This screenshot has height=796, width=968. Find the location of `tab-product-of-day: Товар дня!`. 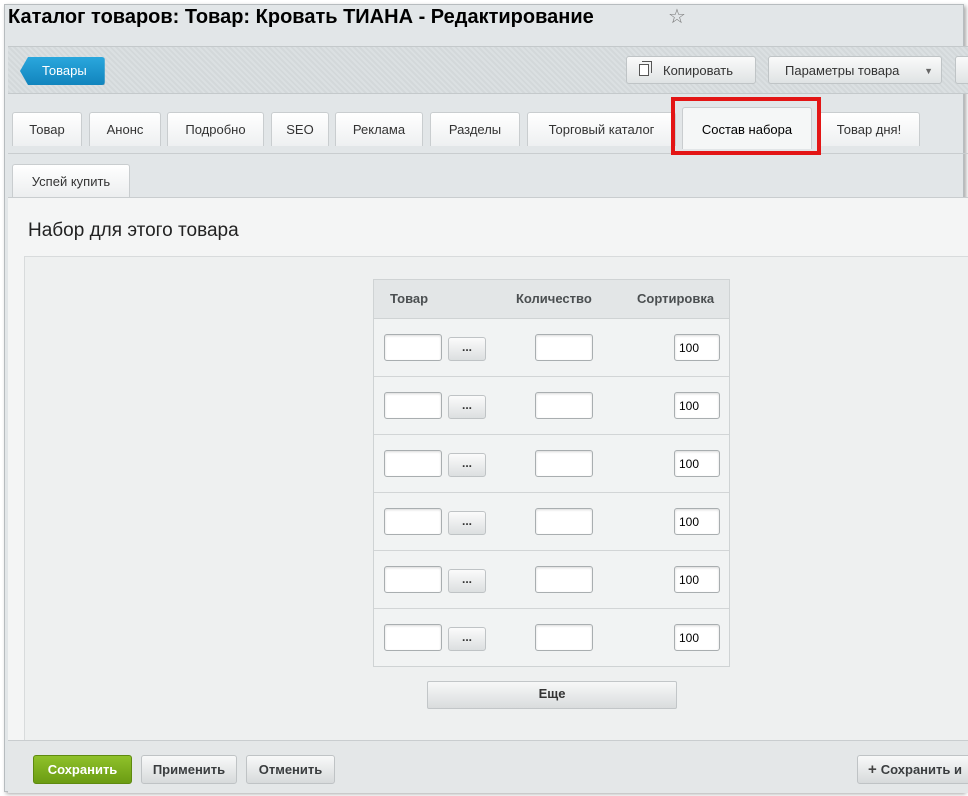

tab-product-of-day: Товар дня! is located at coordinates (869, 129).